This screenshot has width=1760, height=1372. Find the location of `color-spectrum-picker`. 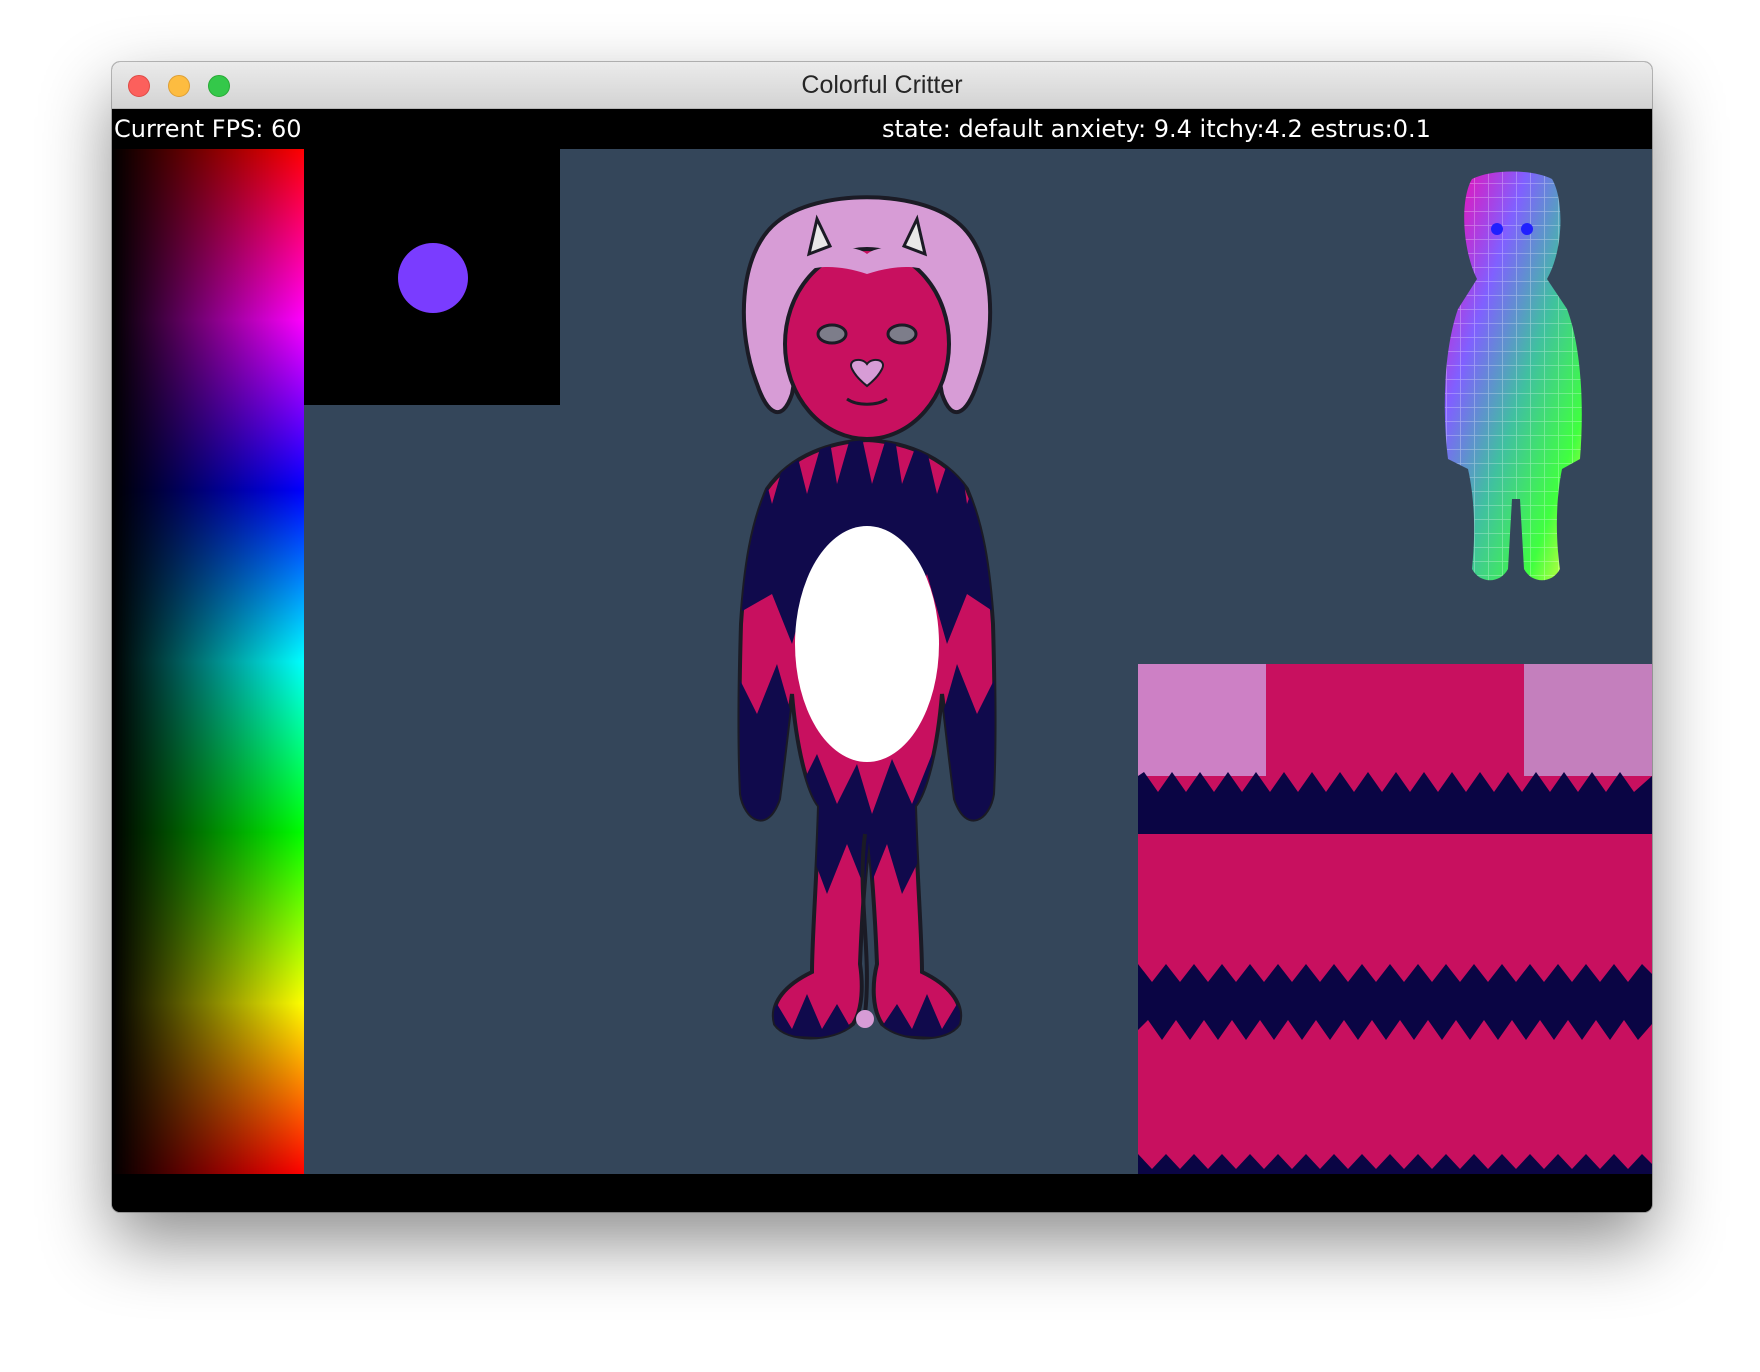

color-spectrum-picker is located at coordinates (208, 661).